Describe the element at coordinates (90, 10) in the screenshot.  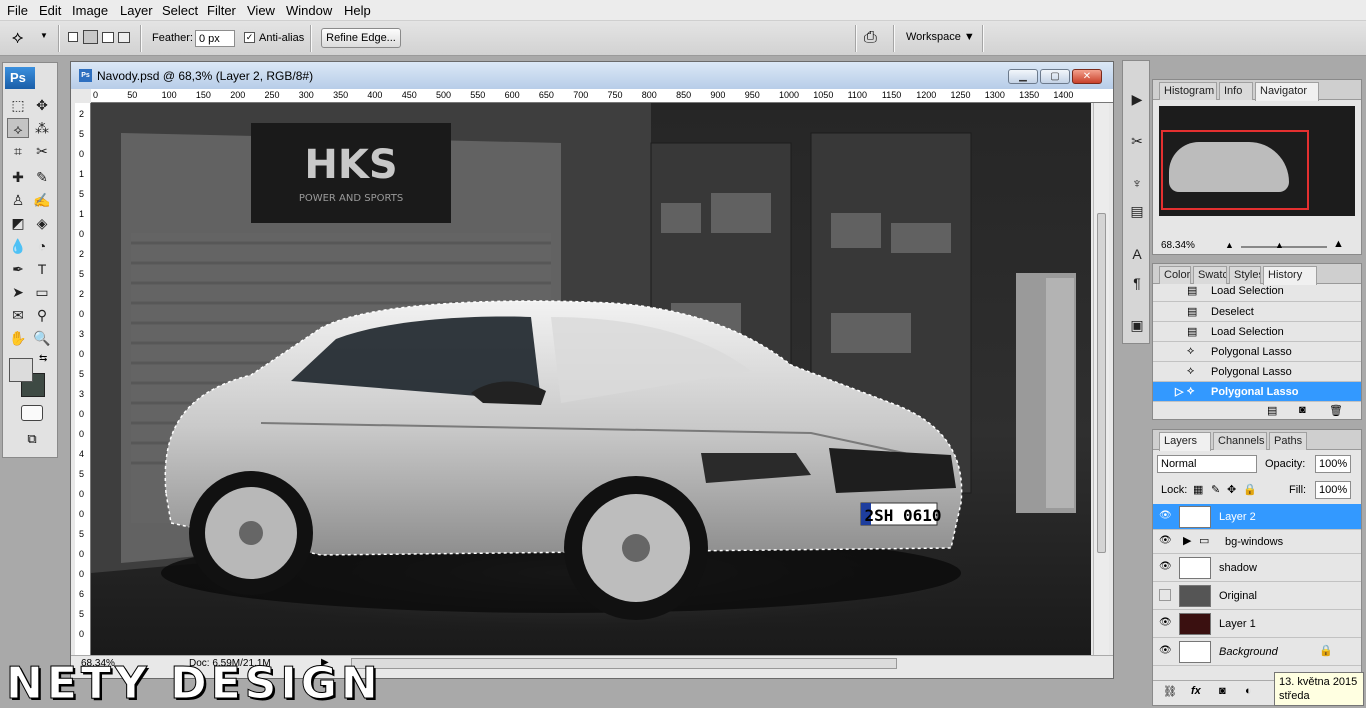
I see `menu-image: Image` at that location.